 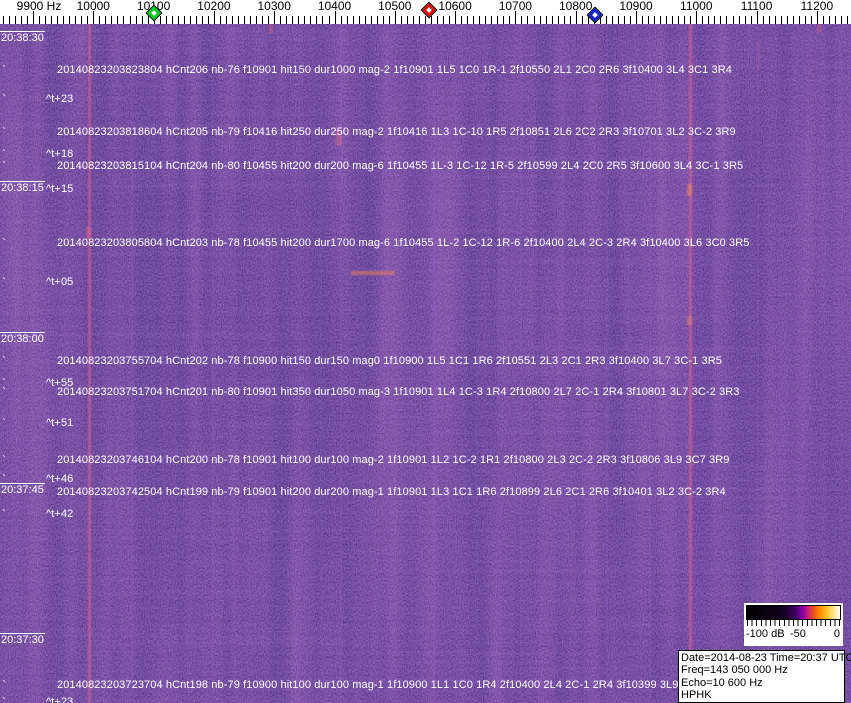 I want to click on event-time-mark: ^t+18, so click(x=60, y=154).